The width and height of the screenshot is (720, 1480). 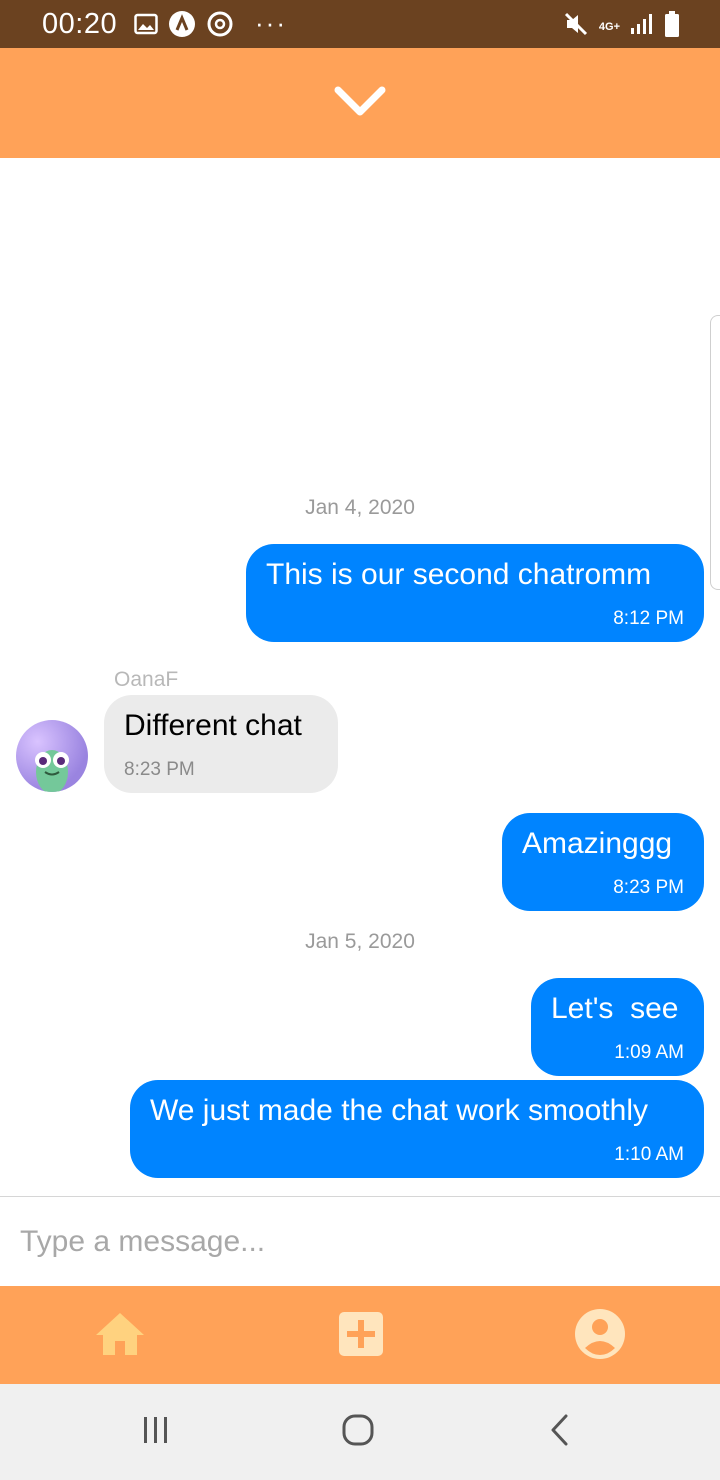 I want to click on collapse-button, so click(x=360, y=103).